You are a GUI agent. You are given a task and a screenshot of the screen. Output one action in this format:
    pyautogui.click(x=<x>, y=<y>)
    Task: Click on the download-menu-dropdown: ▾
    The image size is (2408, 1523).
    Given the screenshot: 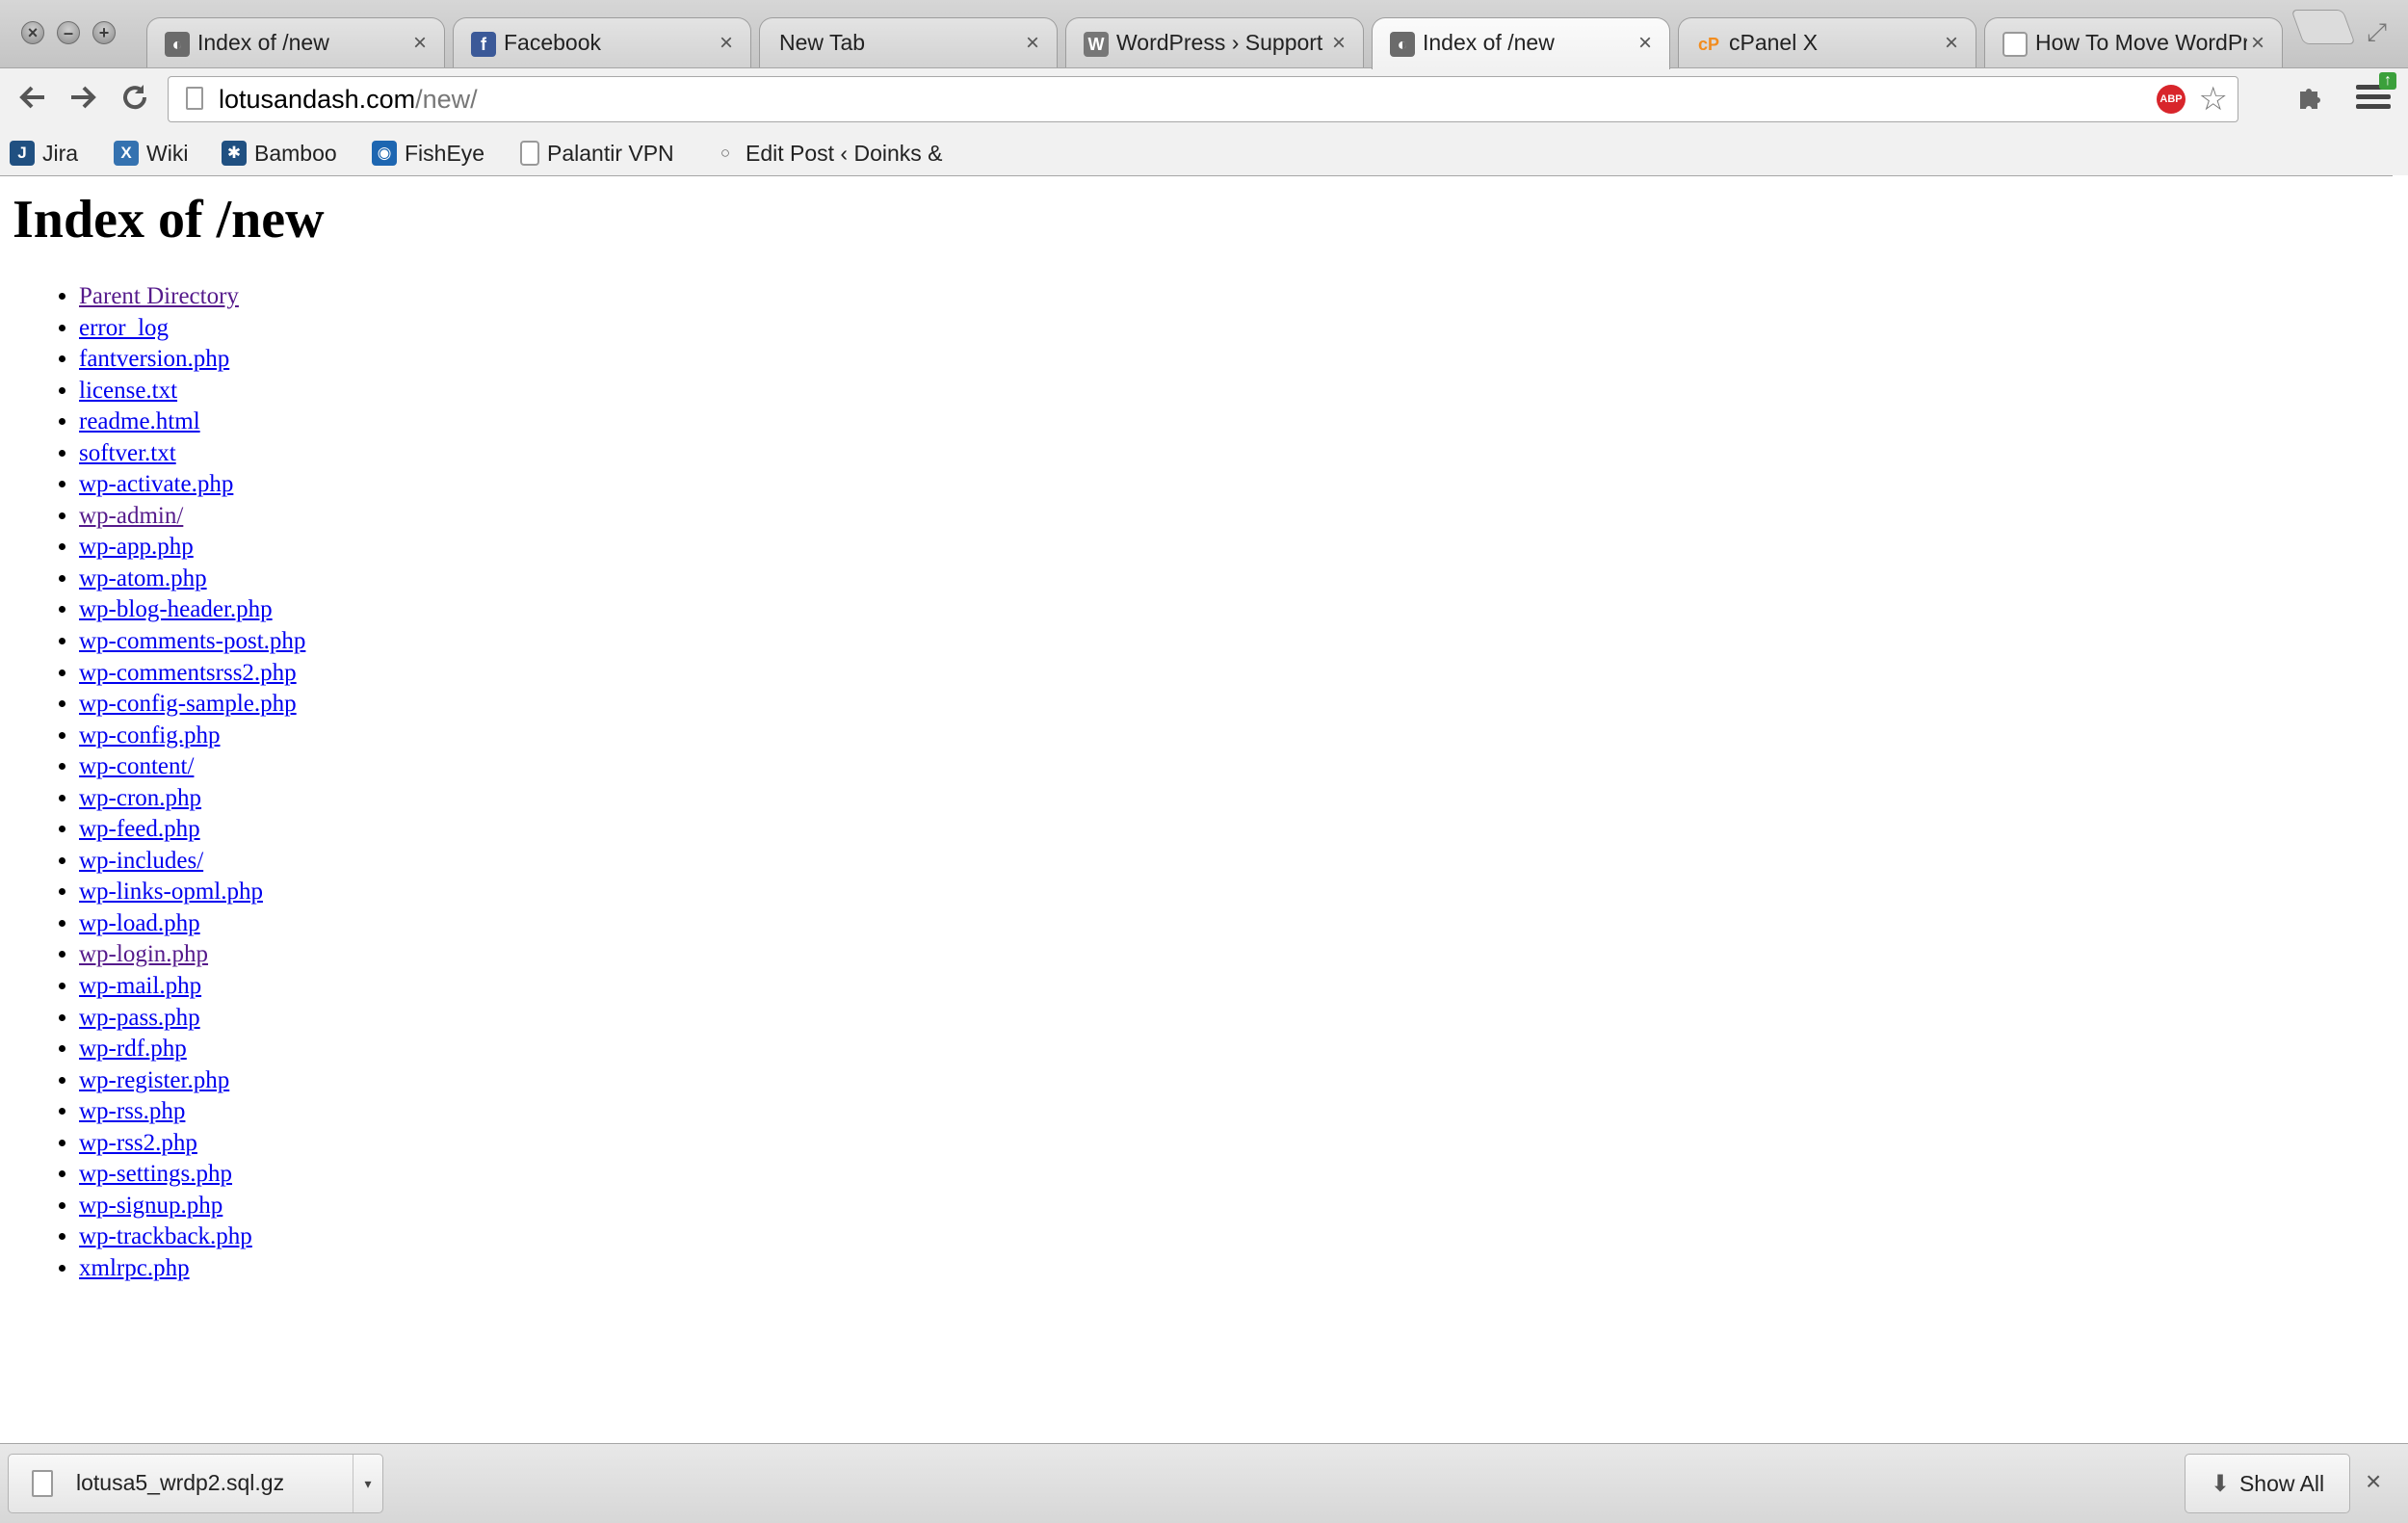 What is the action you would take?
    pyautogui.click(x=367, y=1483)
    